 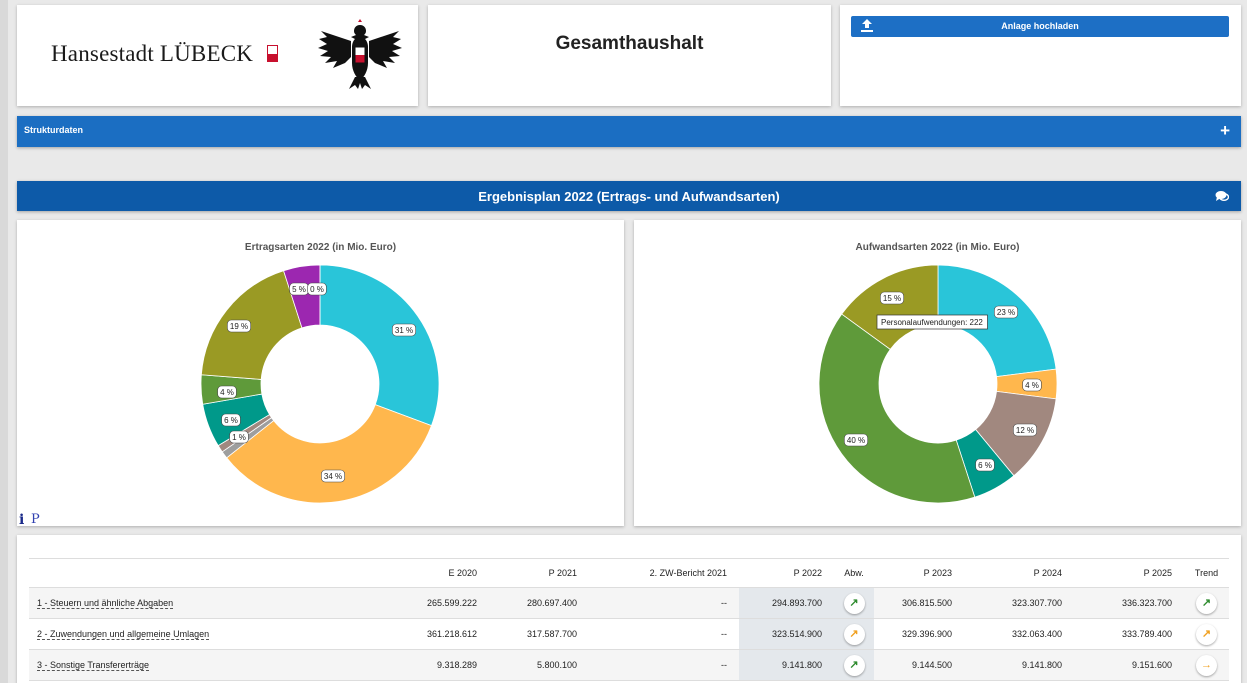 What do you see at coordinates (786, 573) in the screenshot?
I see `col-header-p2022: P 2022` at bounding box center [786, 573].